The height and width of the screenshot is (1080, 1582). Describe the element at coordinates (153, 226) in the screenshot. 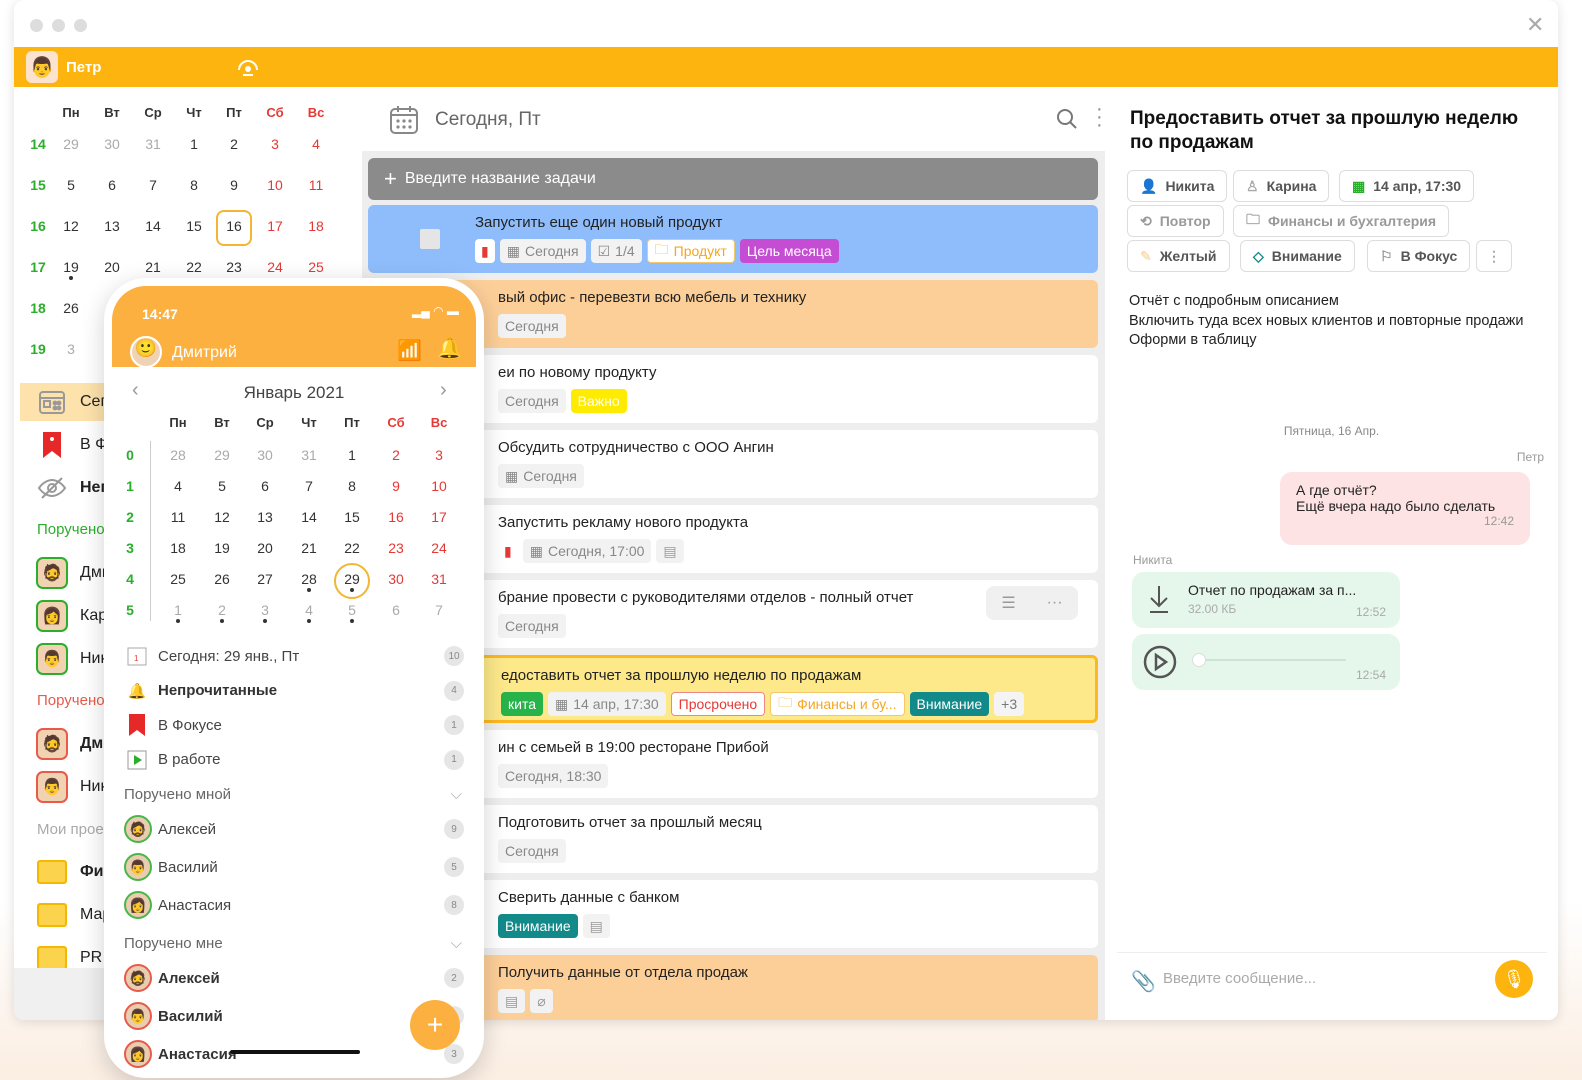

I see `calendar-day: 14` at that location.